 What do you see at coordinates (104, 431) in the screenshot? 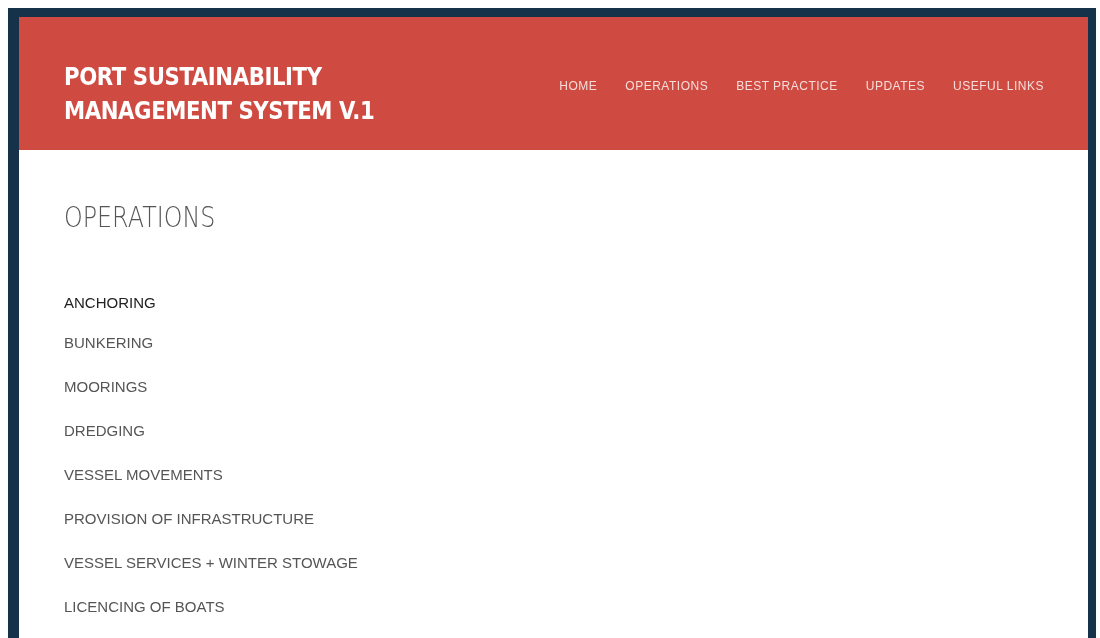
I see `operation-link: DREDGING` at bounding box center [104, 431].